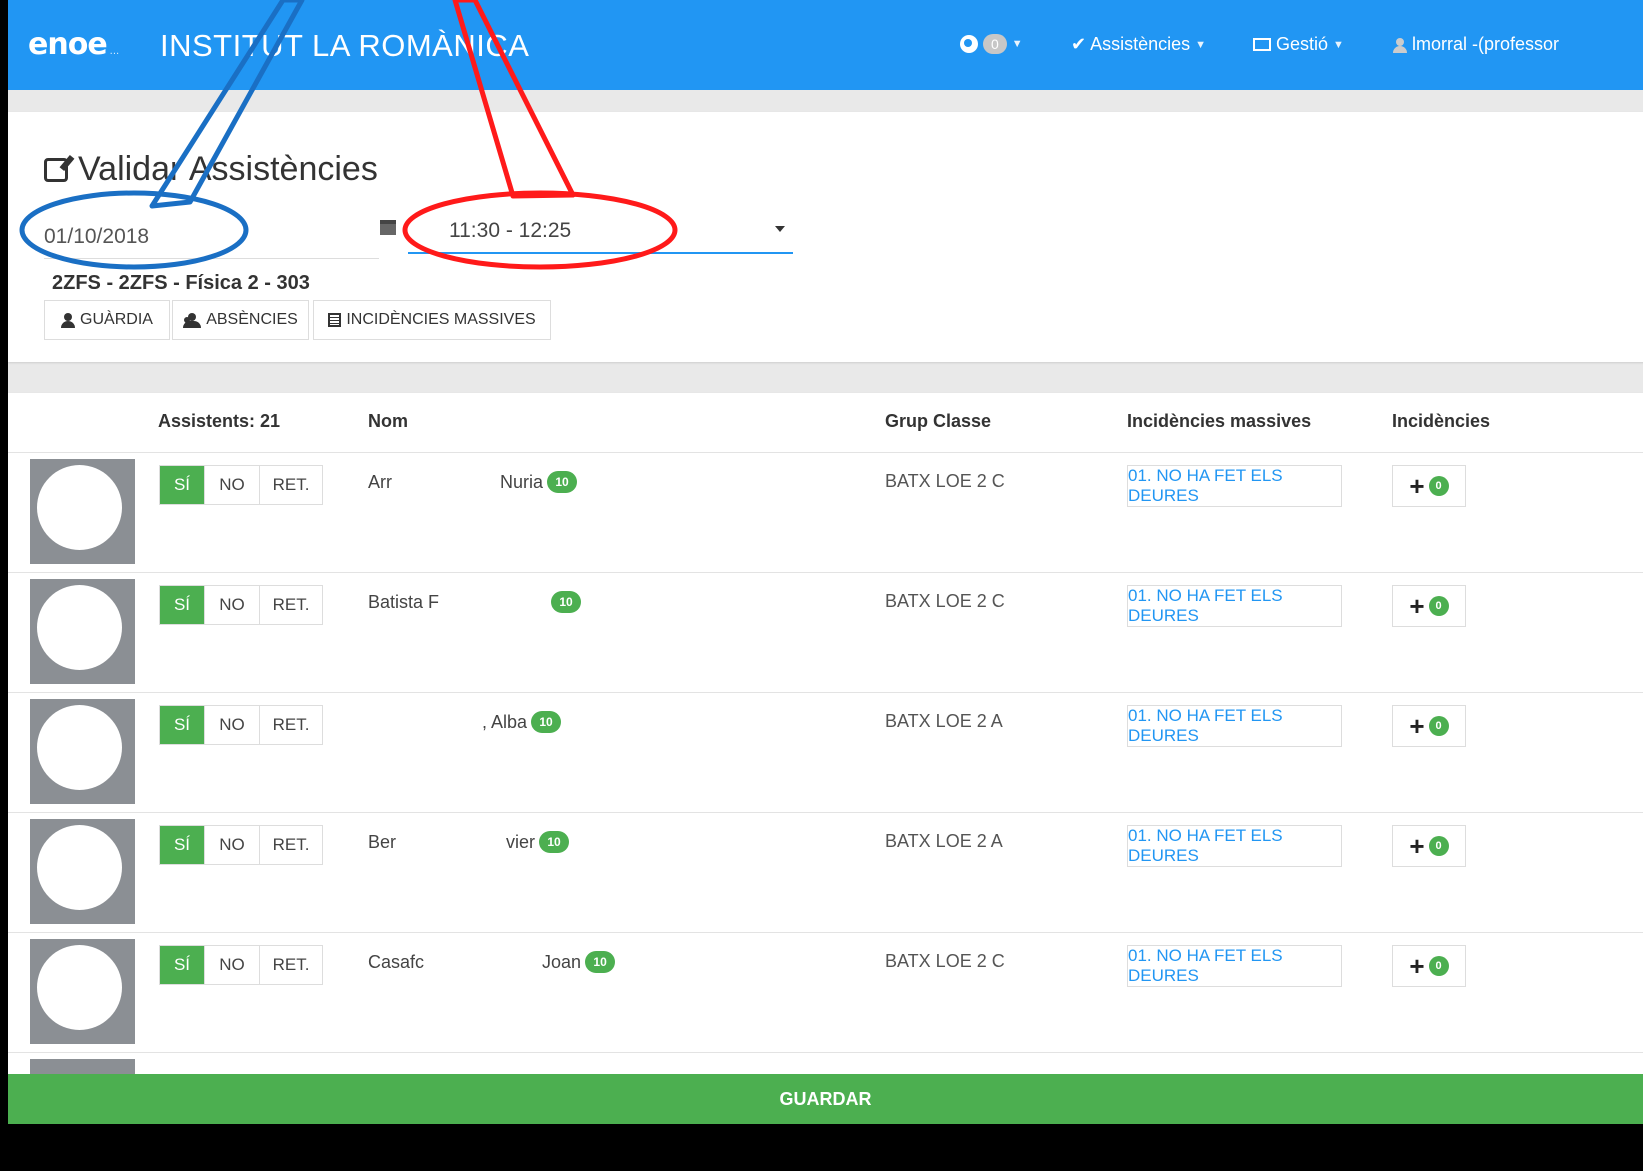 This screenshot has height=1171, width=1643. What do you see at coordinates (1476, 44) in the screenshot?
I see `user-menu: lmorral -(professor` at bounding box center [1476, 44].